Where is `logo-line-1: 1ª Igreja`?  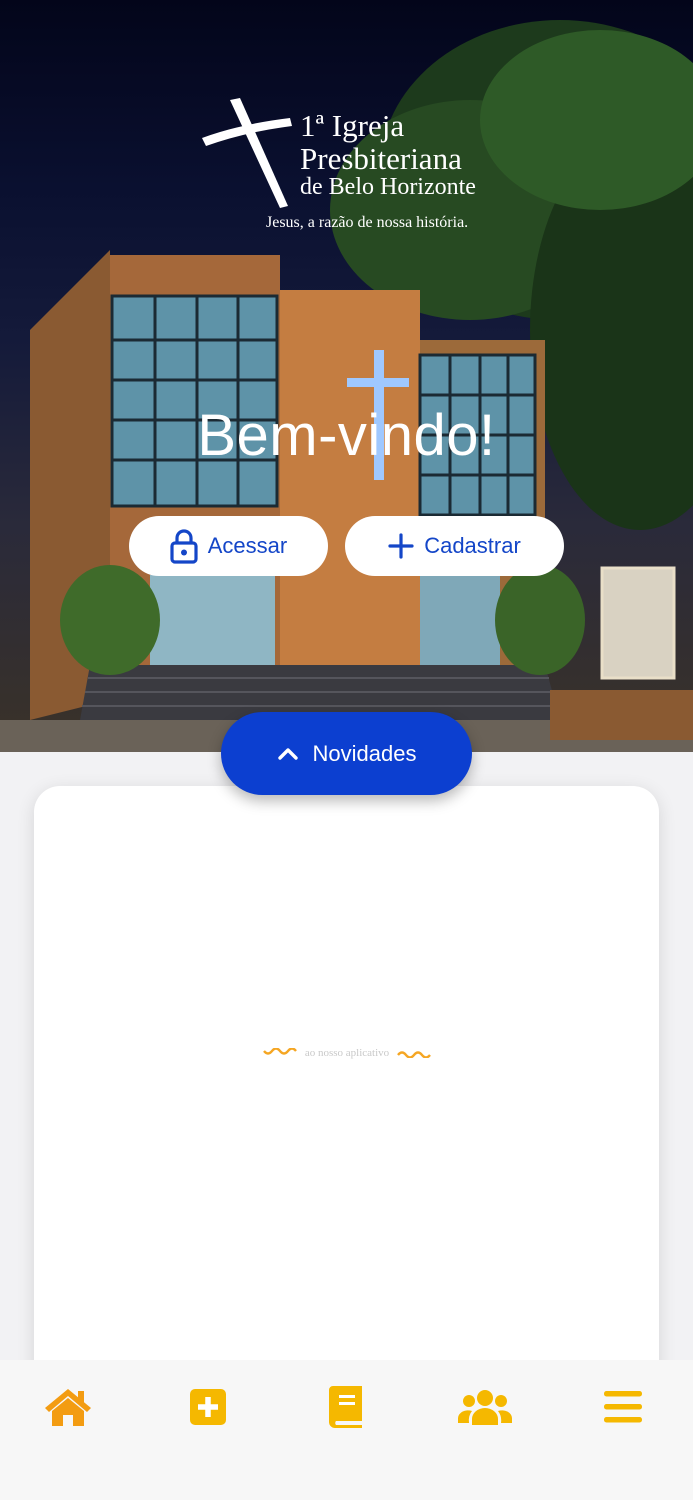
logo-line-1: 1ª Igreja is located at coordinates (352, 125).